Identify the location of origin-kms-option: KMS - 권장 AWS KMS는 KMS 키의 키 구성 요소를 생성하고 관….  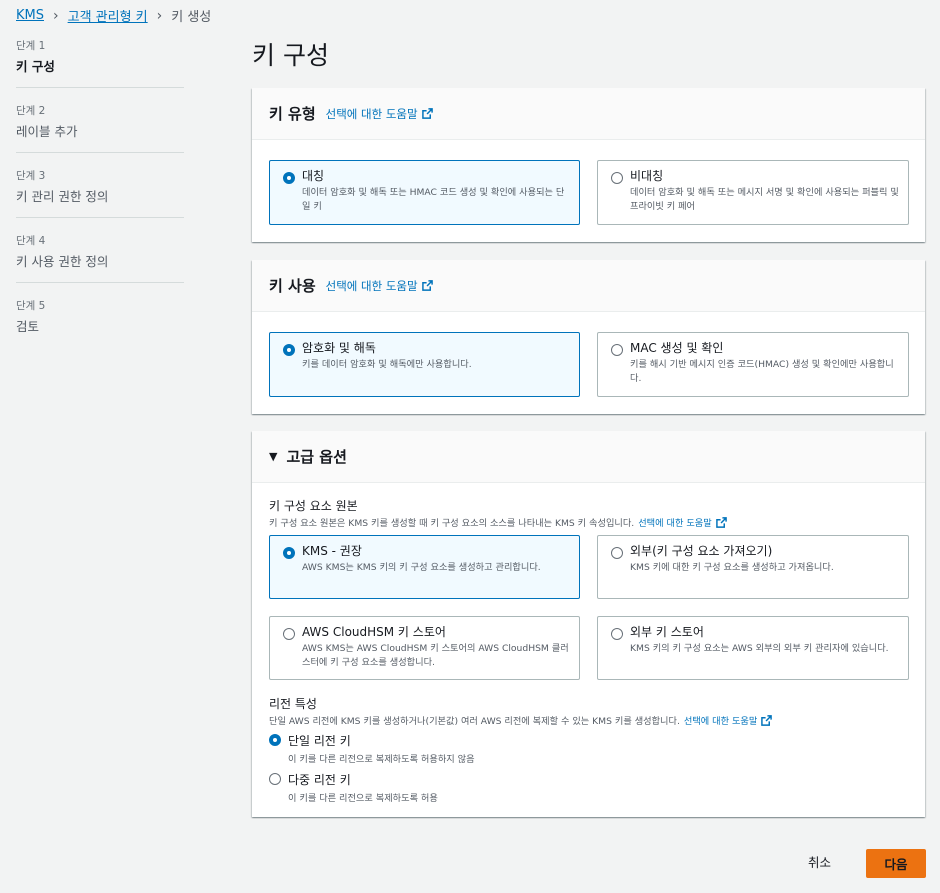
(424, 567).